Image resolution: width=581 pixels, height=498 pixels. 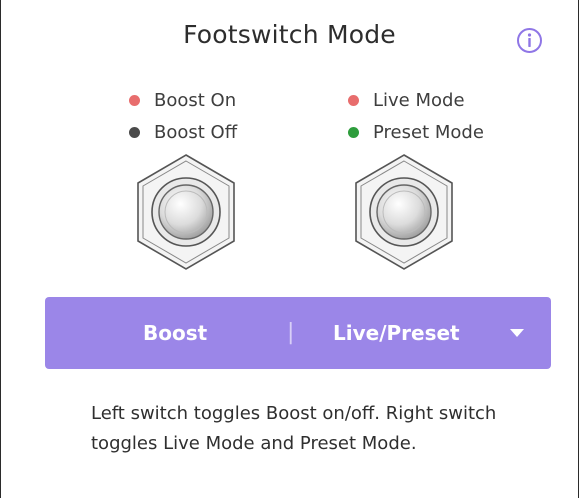 I want to click on legend-item-preset-mode: Preset Mode, so click(x=416, y=132).